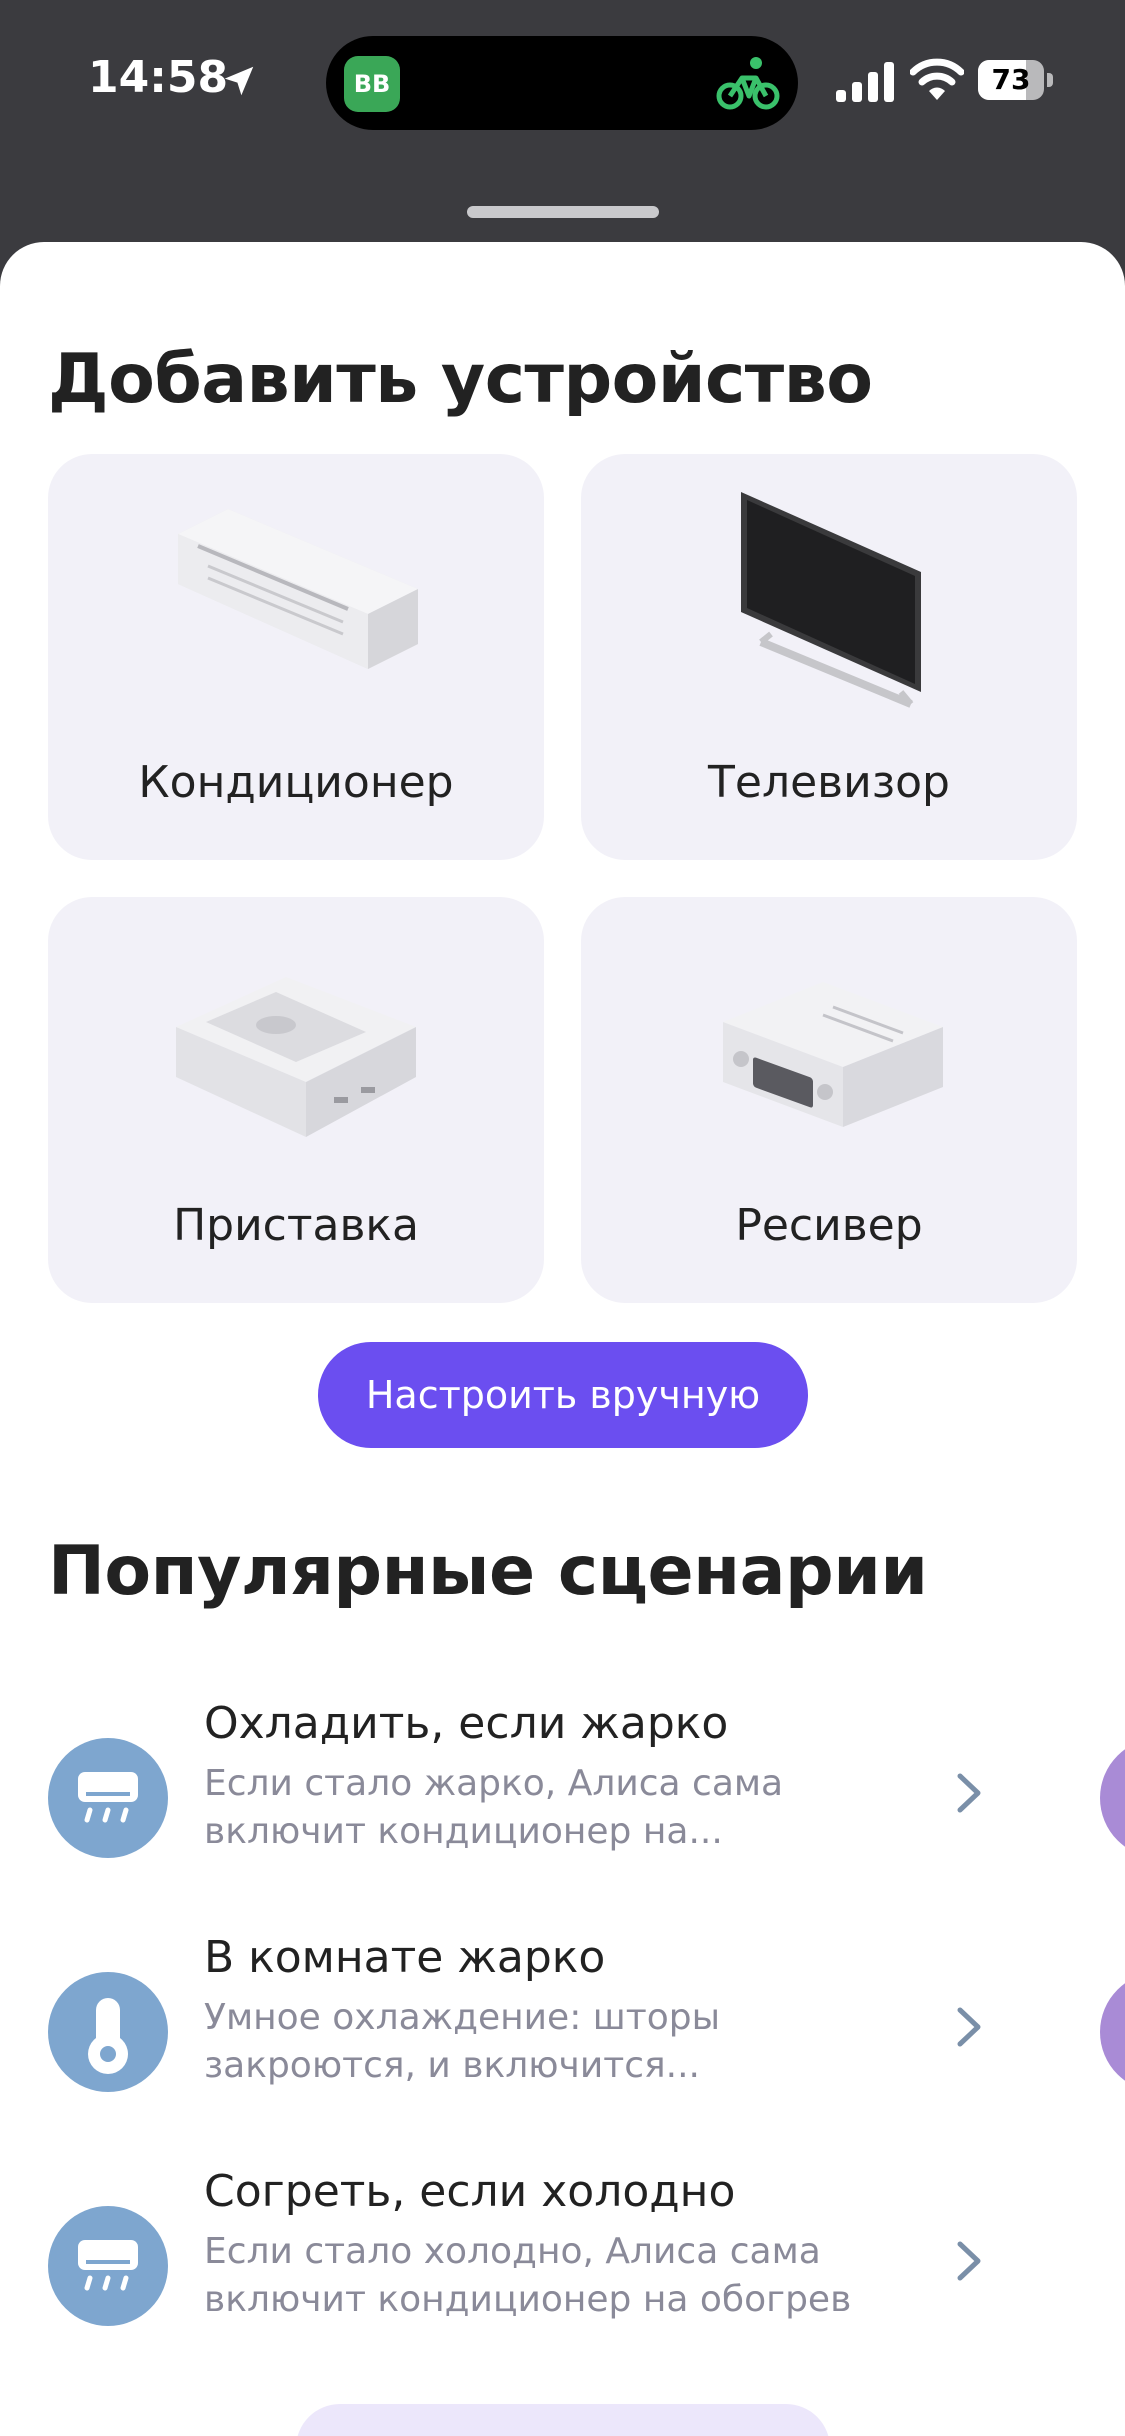 This screenshot has height=2436, width=1125. I want to click on battery-icon: 73, so click(1017, 80).